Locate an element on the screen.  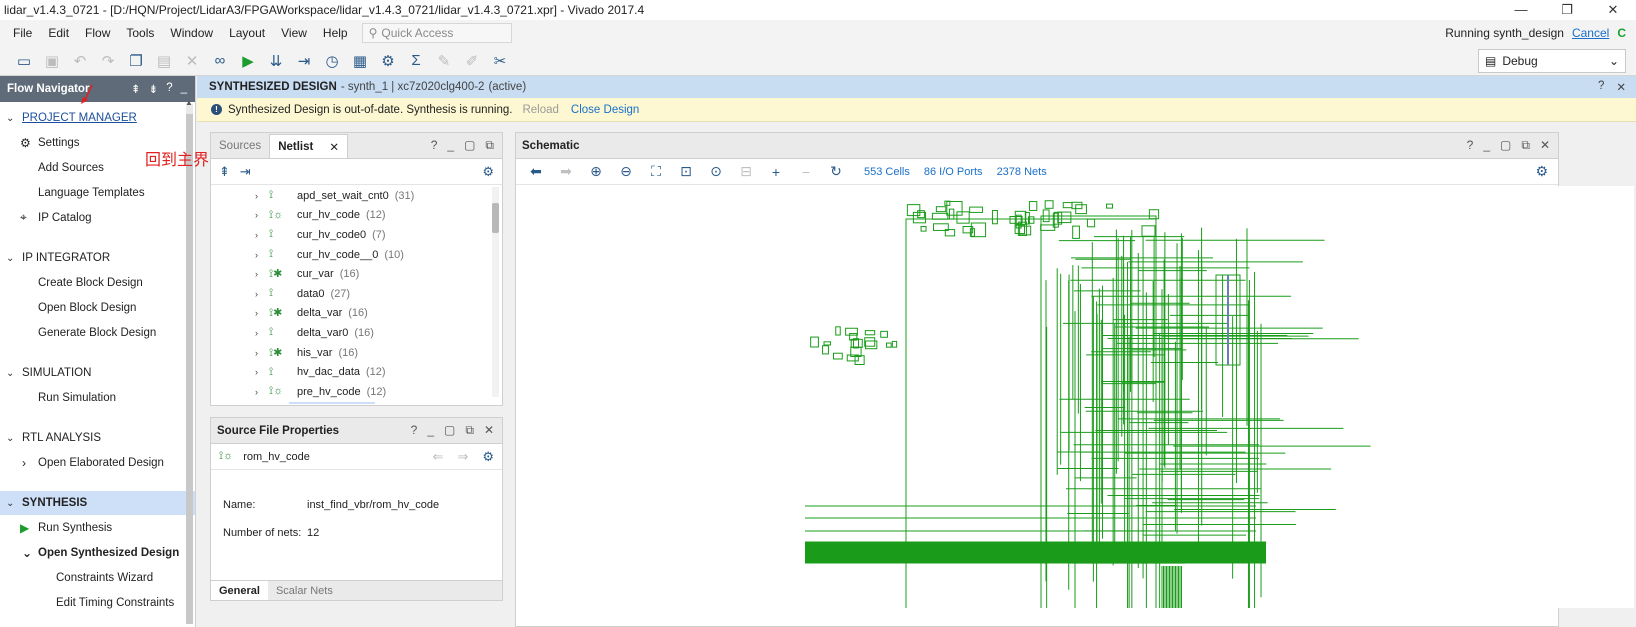
list-item: › ⟟ cur_hv_code0 (7) is located at coordinates (356, 235).